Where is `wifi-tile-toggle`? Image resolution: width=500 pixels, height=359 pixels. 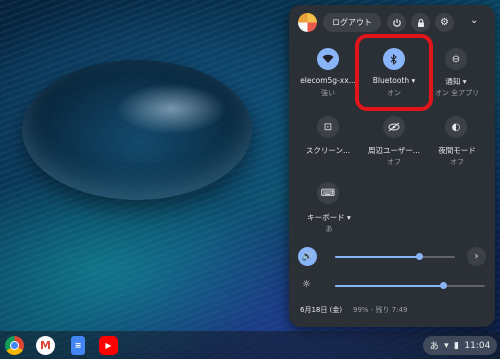 wifi-tile-toggle is located at coordinates (328, 59).